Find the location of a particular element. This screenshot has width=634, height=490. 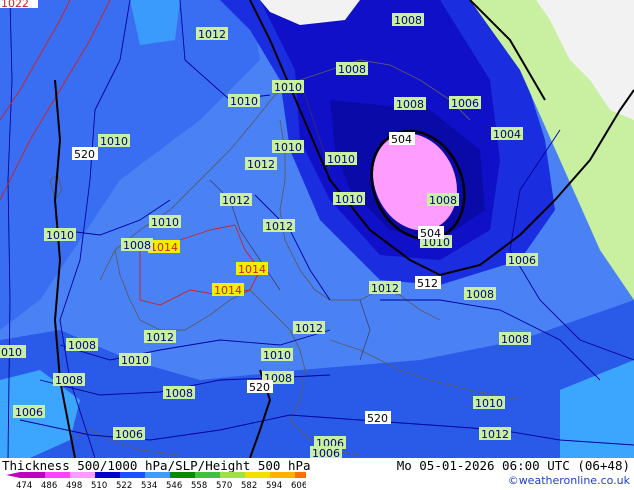

scale-tick-label: 606 is located at coordinates (298, 485).